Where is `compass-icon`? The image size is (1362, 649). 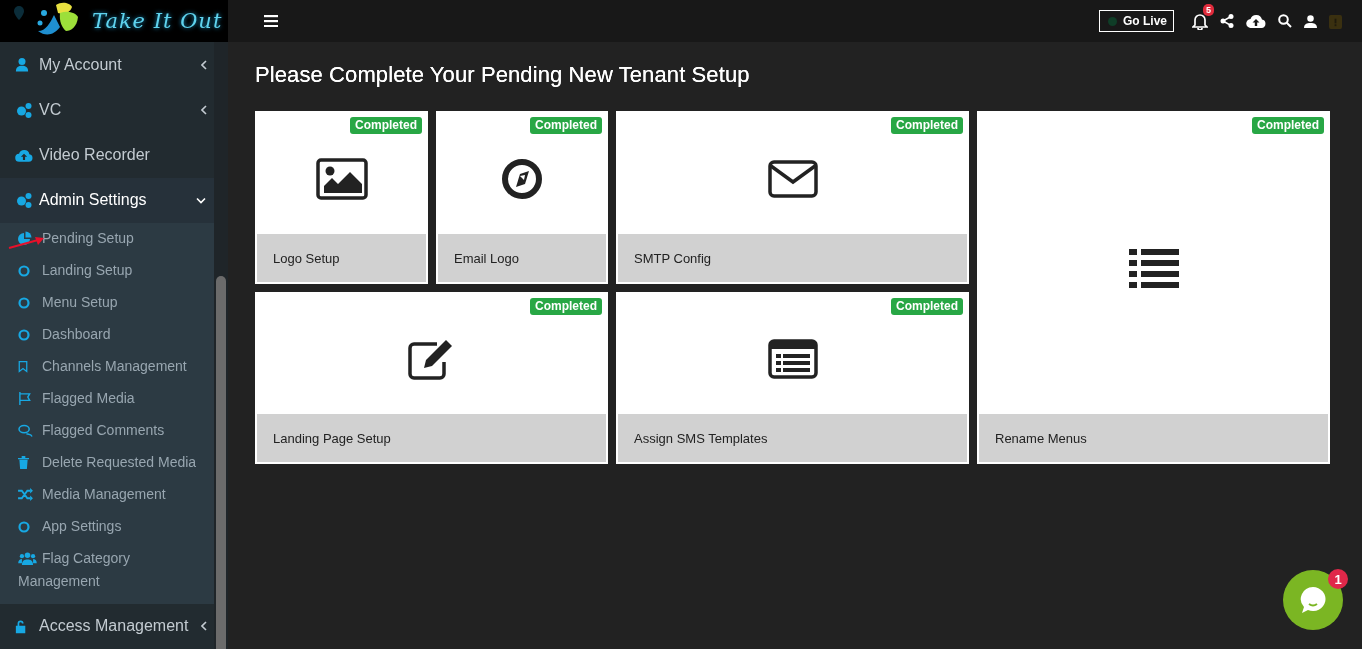 compass-icon is located at coordinates (522, 178).